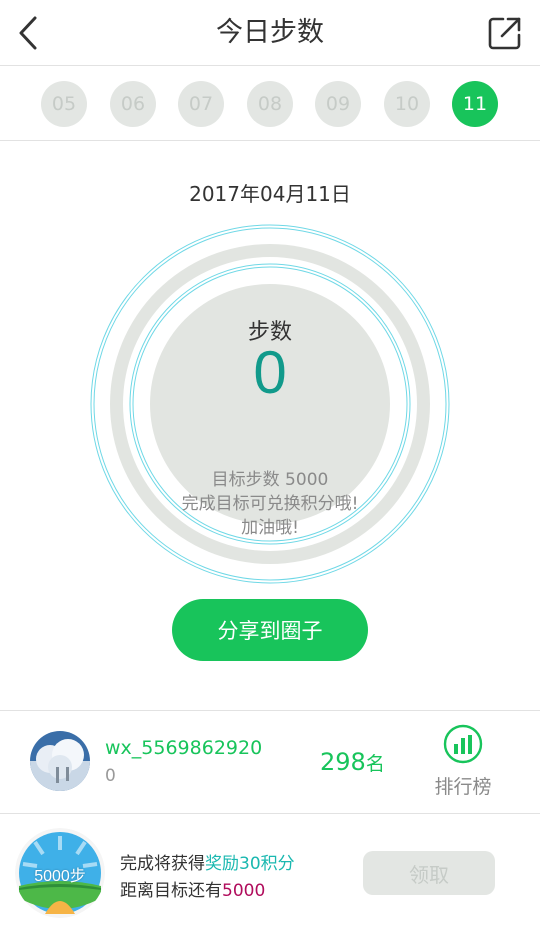 The height and width of the screenshot is (933, 540). Describe the element at coordinates (338, 104) in the screenshot. I see `day-09-button: 09` at that location.